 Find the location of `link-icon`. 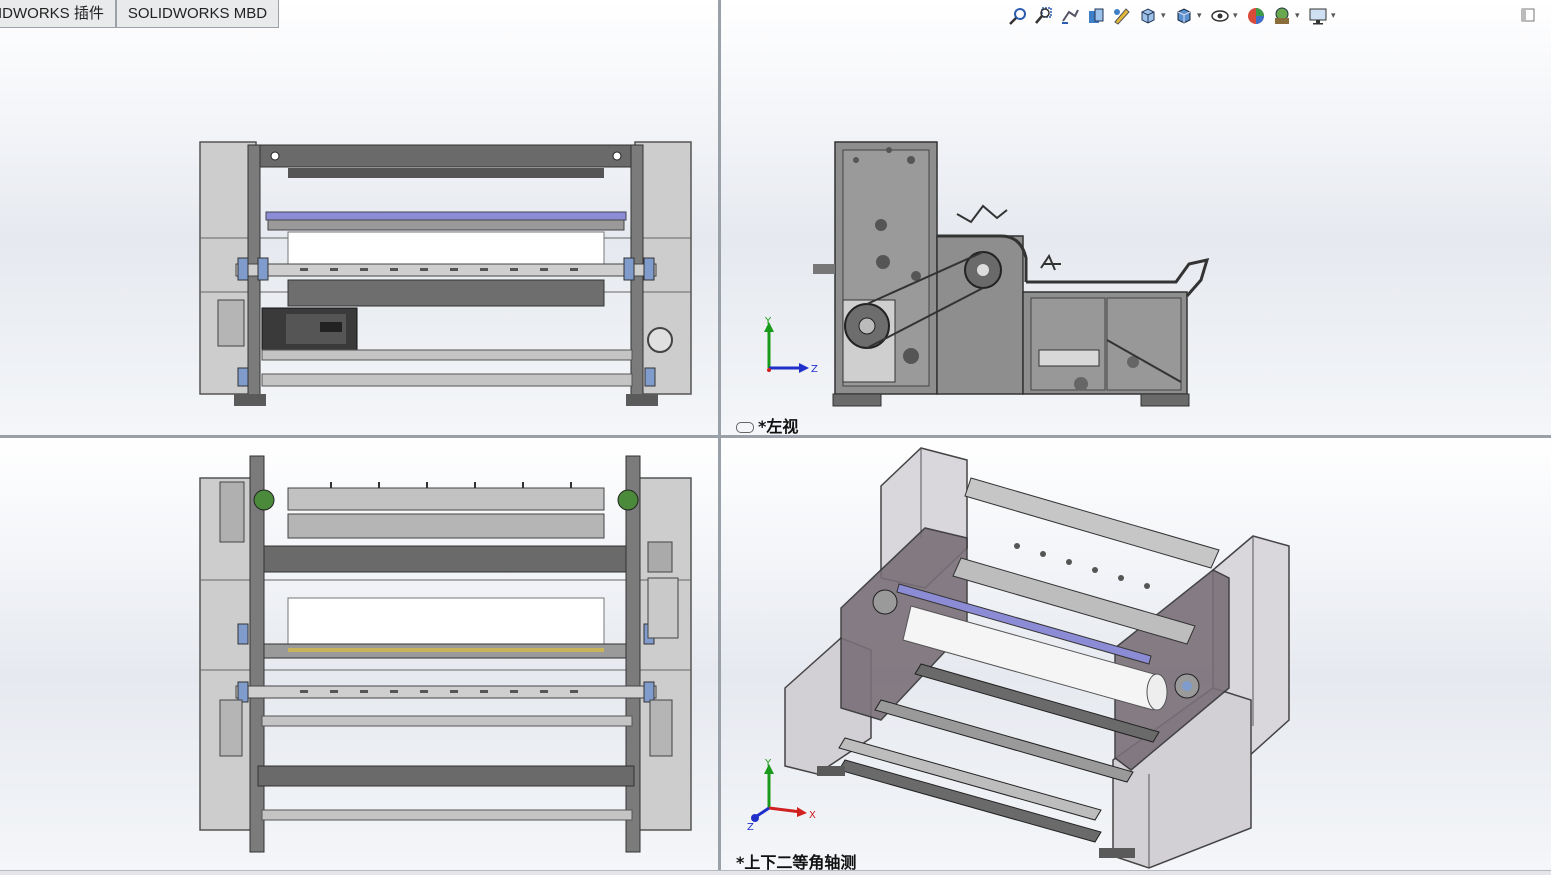

link-icon is located at coordinates (745, 427).